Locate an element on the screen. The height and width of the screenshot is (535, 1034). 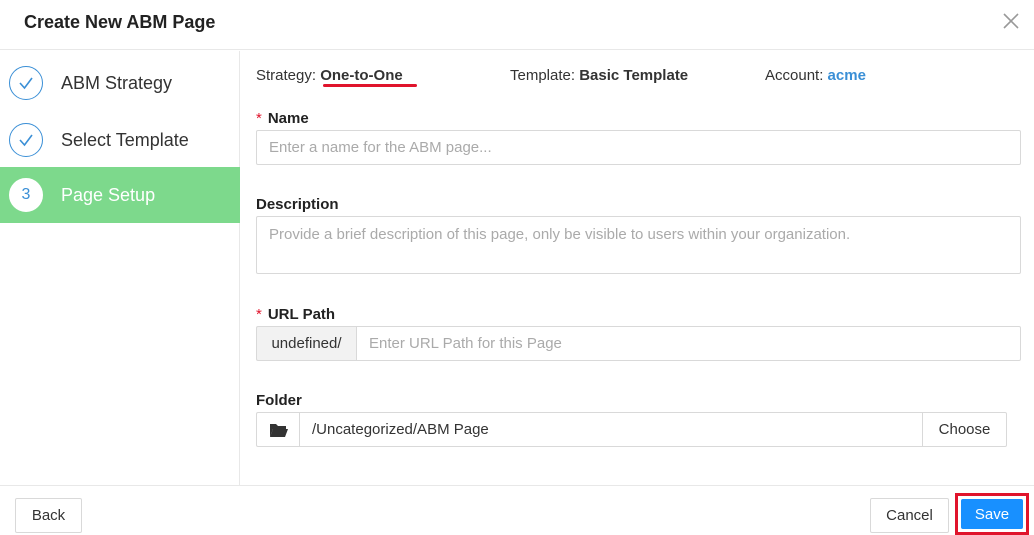
step-label: Select Template is located at coordinates (125, 140).